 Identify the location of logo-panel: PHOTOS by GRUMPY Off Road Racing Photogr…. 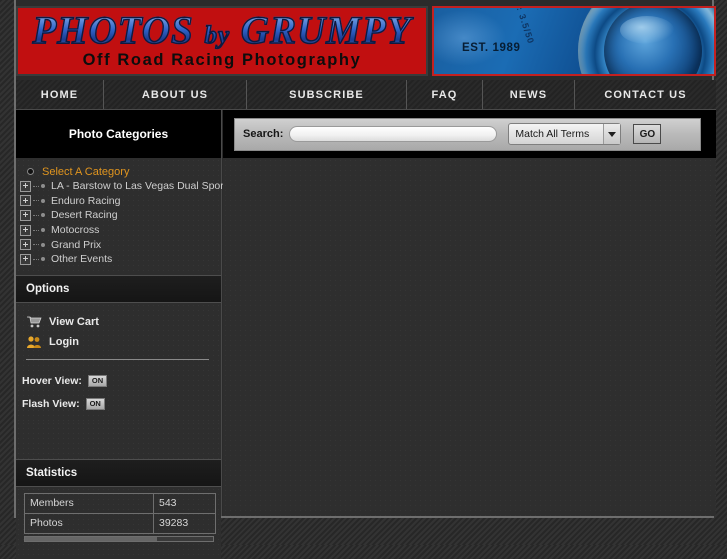
(222, 41).